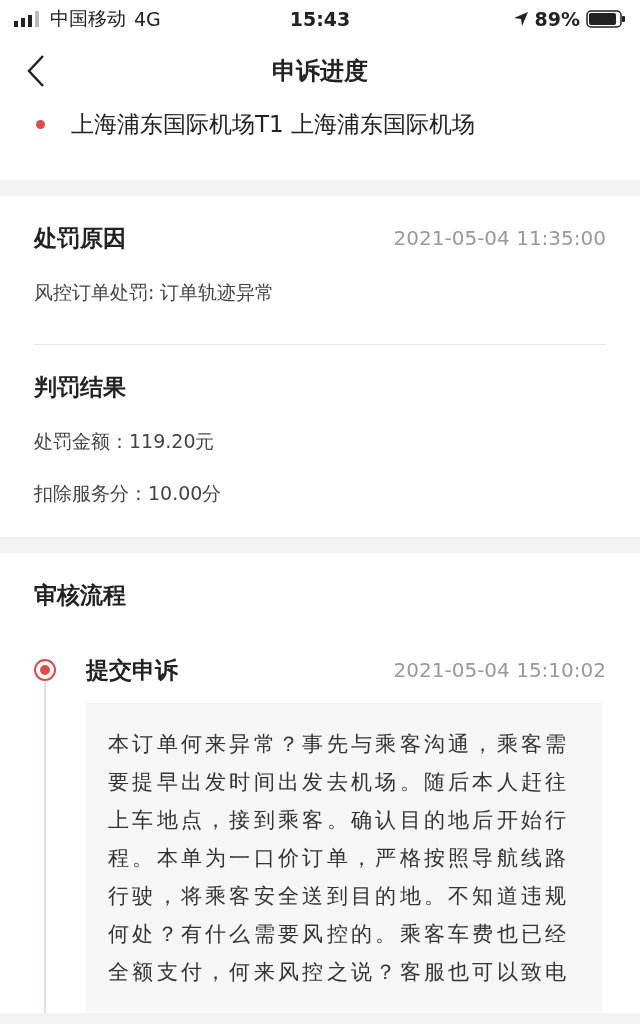 This screenshot has width=640, height=1024. Describe the element at coordinates (499, 670) in the screenshot. I see `timestamp: 2021-05-04 15:10:02` at that location.